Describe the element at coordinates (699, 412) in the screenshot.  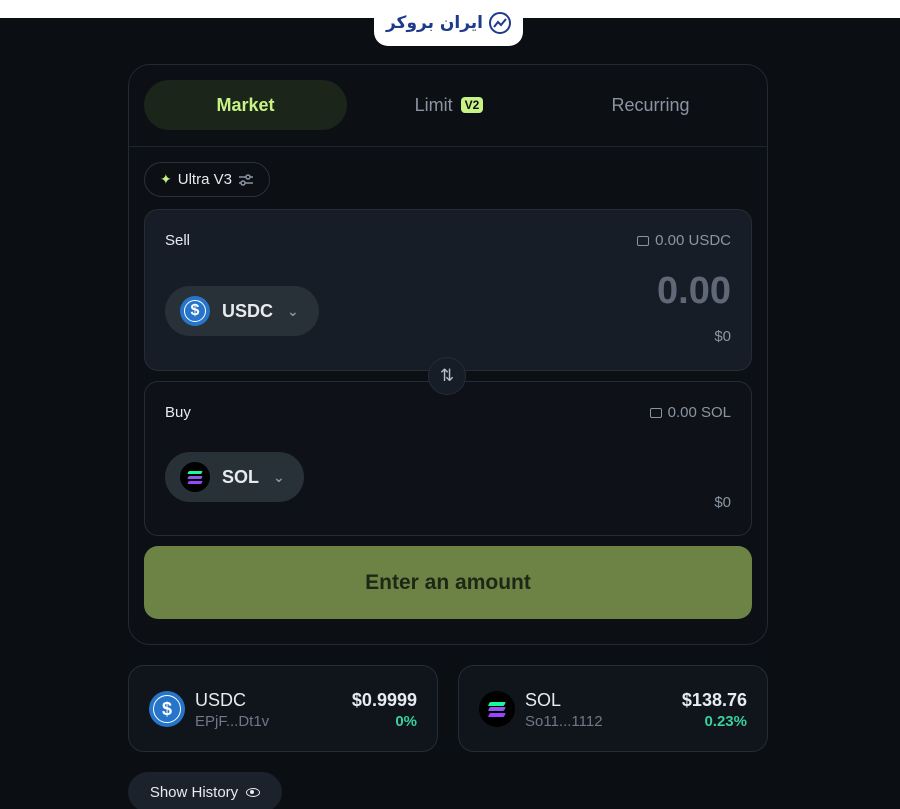
I see `buy-balance-value: 0.00 SOL` at that location.